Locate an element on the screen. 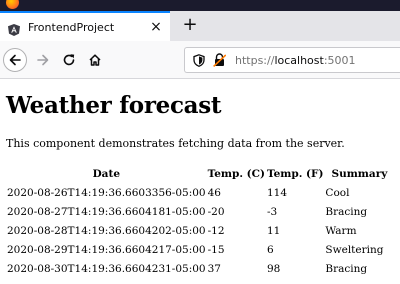 This screenshot has width=400, height=284. angular-favicon-icon is located at coordinates (14, 28).